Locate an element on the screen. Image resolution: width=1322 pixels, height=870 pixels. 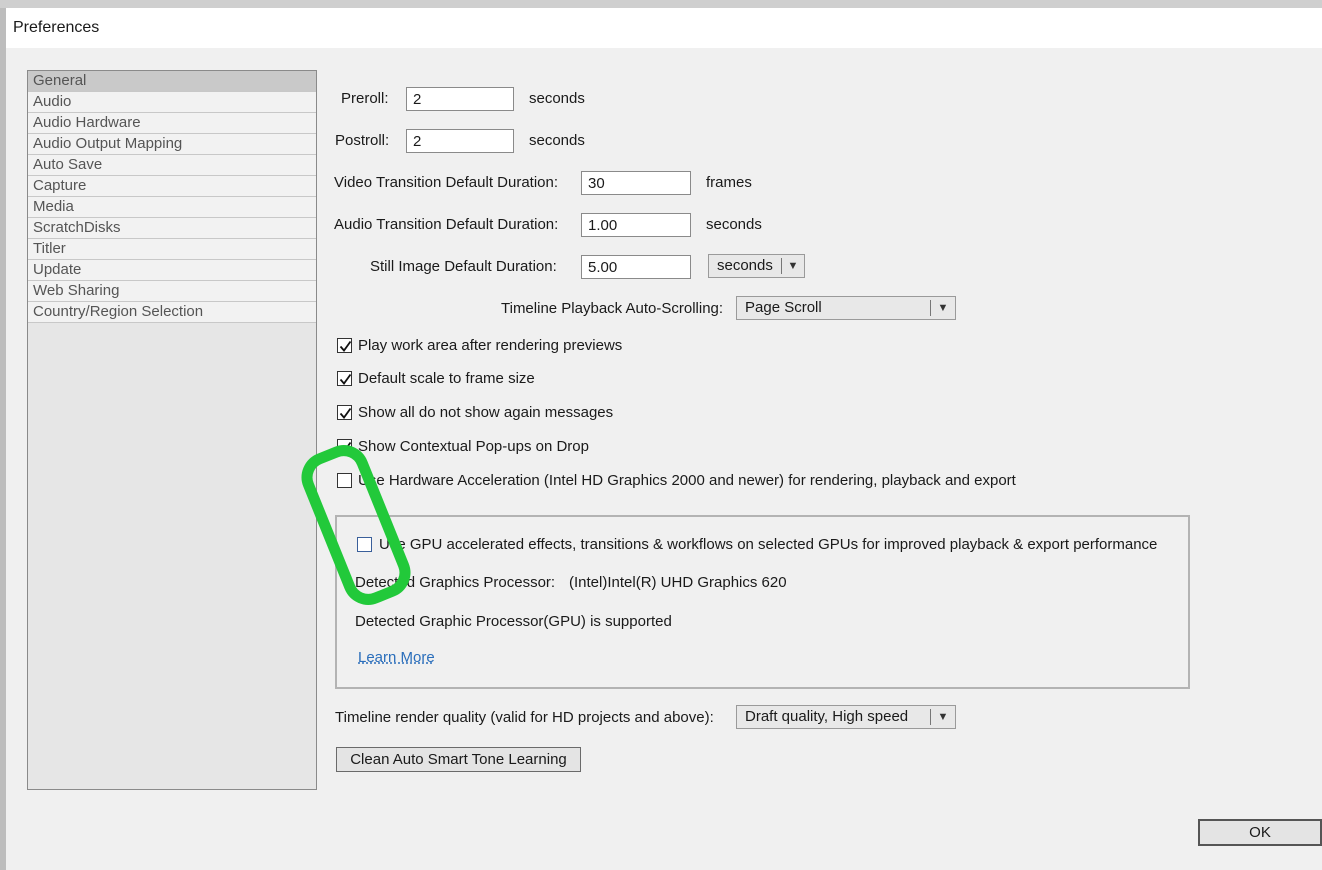
autoscroll-select: Page Scroll ▼ is located at coordinates (846, 308).